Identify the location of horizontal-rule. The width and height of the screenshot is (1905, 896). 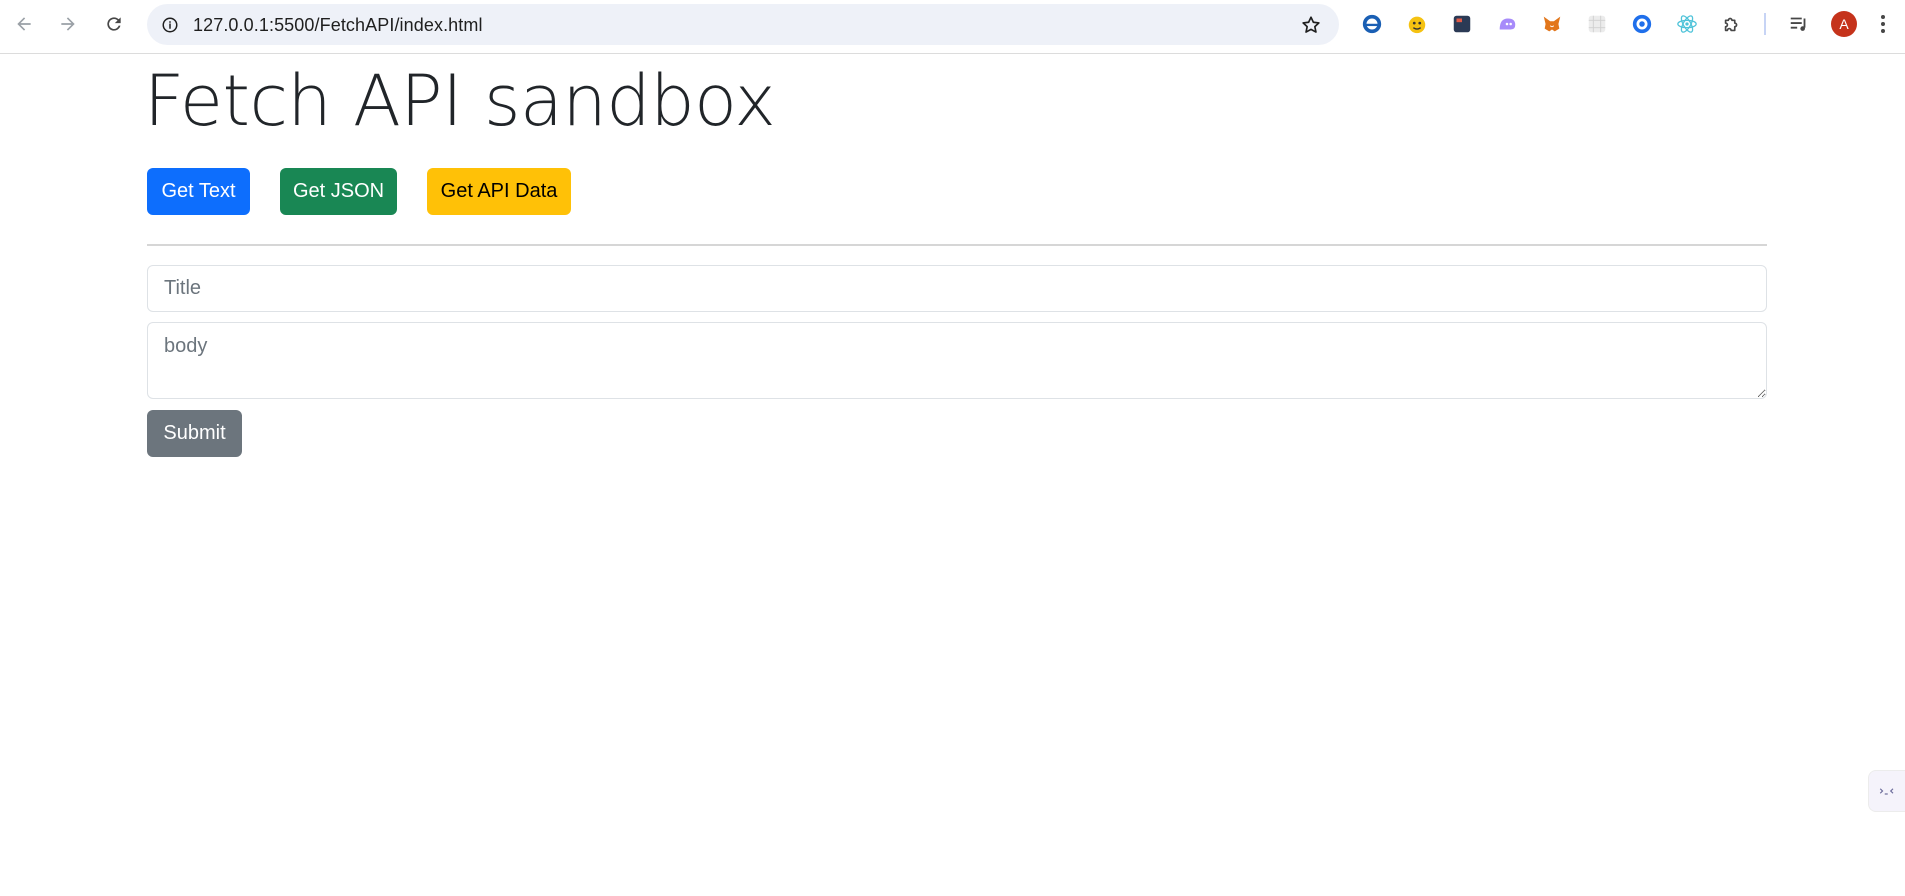
(957, 245).